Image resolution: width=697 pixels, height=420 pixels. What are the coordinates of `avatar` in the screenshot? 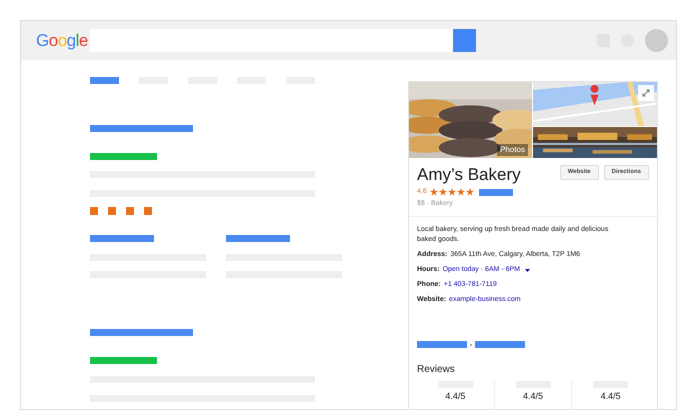 It's located at (656, 40).